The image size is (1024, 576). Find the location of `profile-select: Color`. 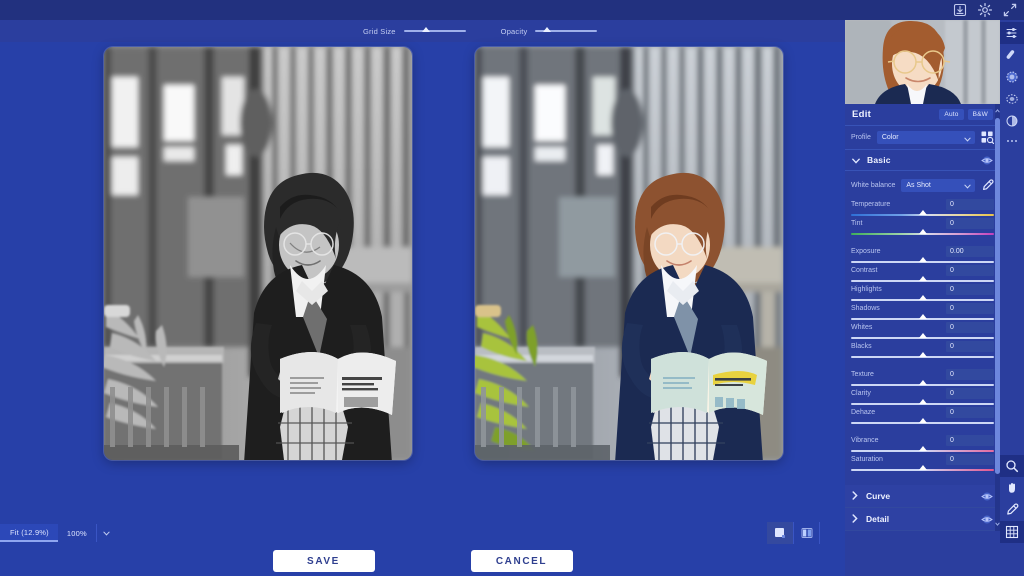

profile-select: Color is located at coordinates (925, 138).